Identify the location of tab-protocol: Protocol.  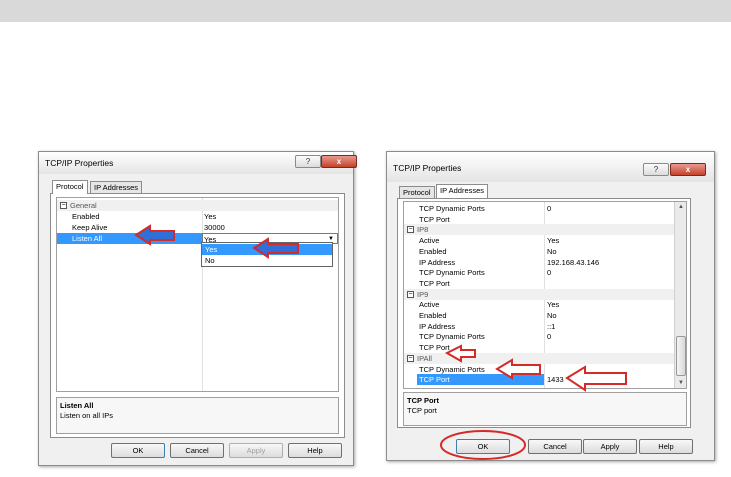
(70, 187).